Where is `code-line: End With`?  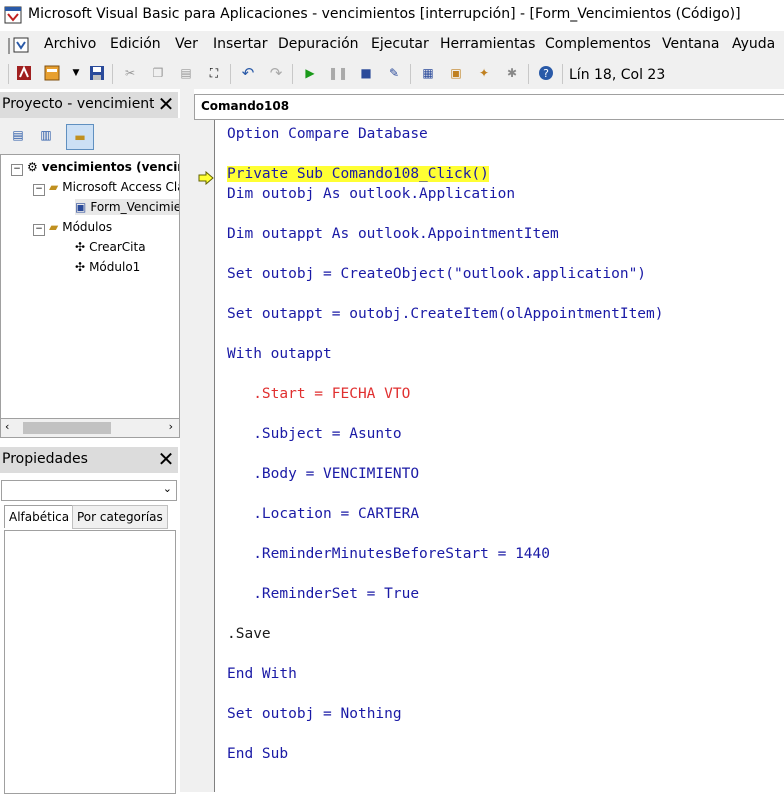 code-line: End With is located at coordinates (262, 674).